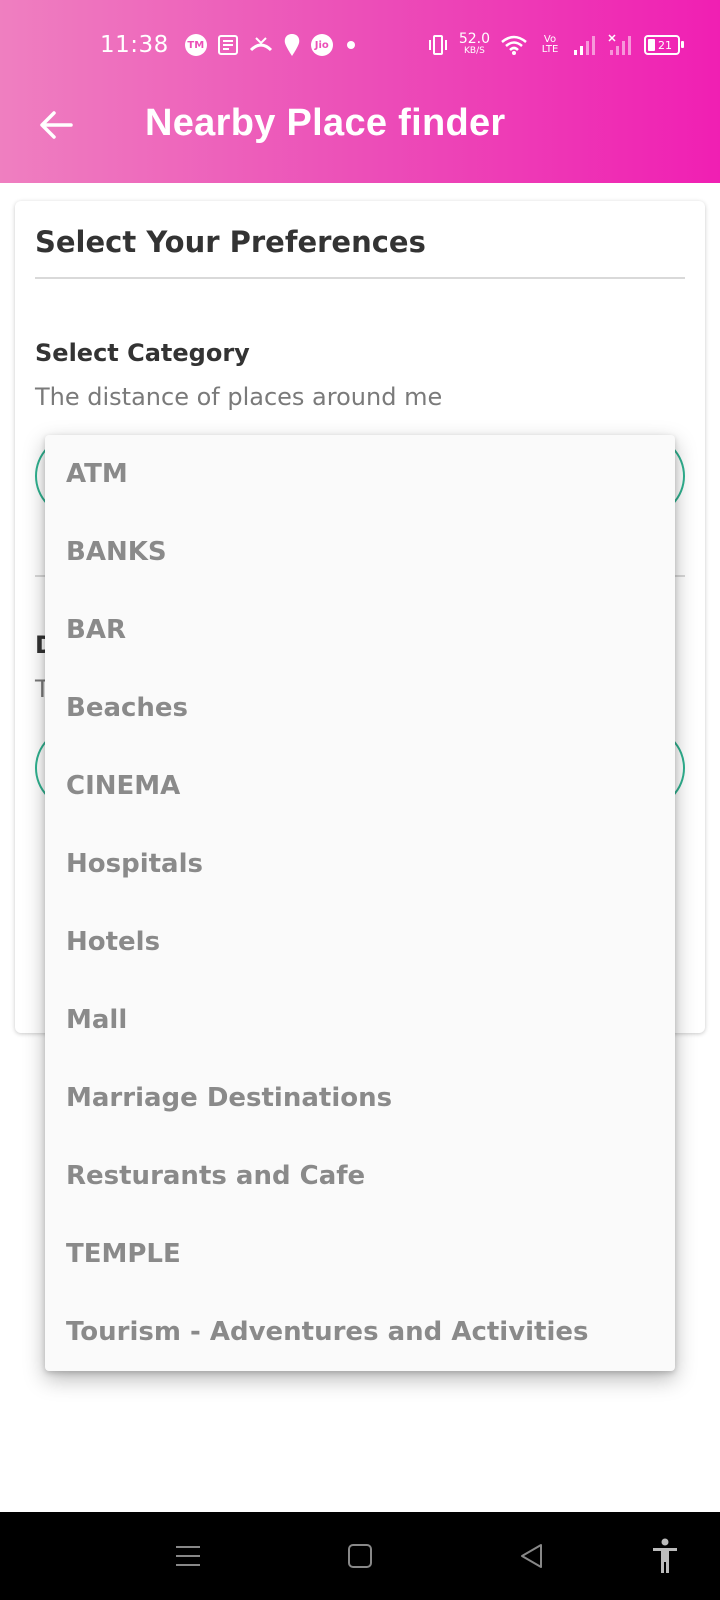 This screenshot has width=720, height=1600. I want to click on dropdown-option-resturants-and-cafe: Resturants and Cafe, so click(360, 1176).